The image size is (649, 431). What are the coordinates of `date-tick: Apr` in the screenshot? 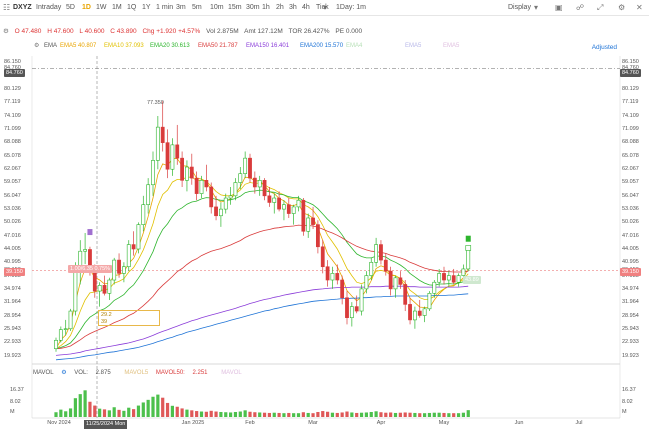 It's located at (381, 423).